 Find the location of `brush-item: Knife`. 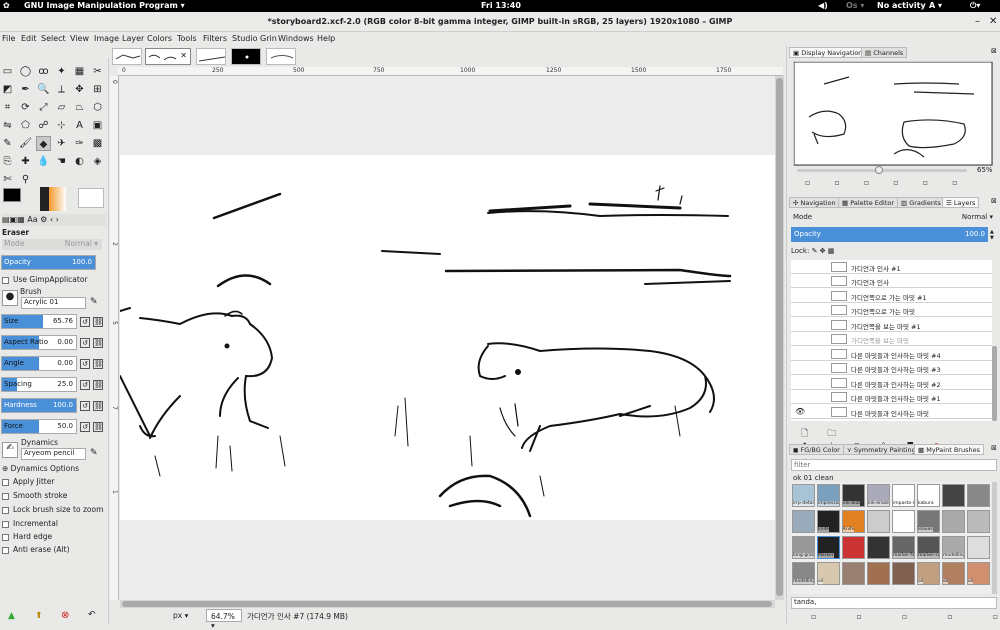

brush-item: Knife is located at coordinates (853, 521).